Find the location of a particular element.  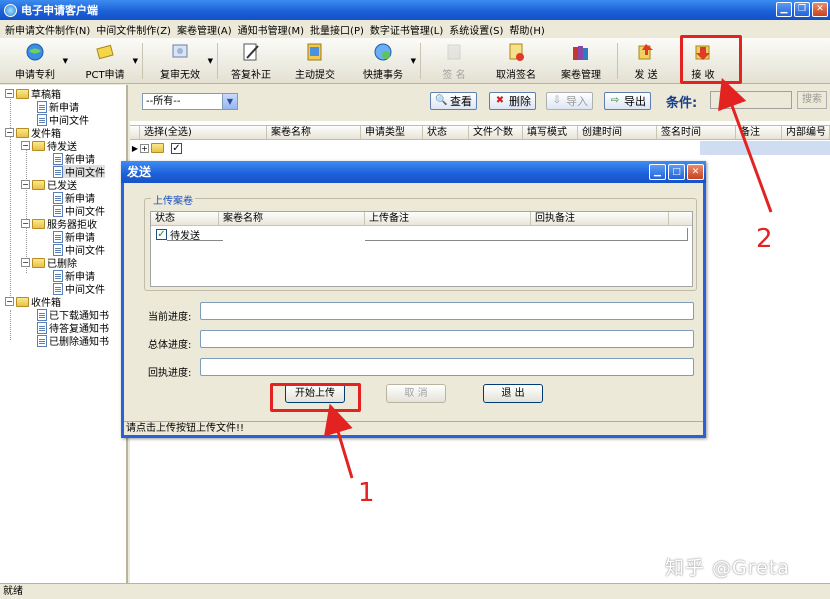

annotation-number-2: 2 is located at coordinates (764, 239).